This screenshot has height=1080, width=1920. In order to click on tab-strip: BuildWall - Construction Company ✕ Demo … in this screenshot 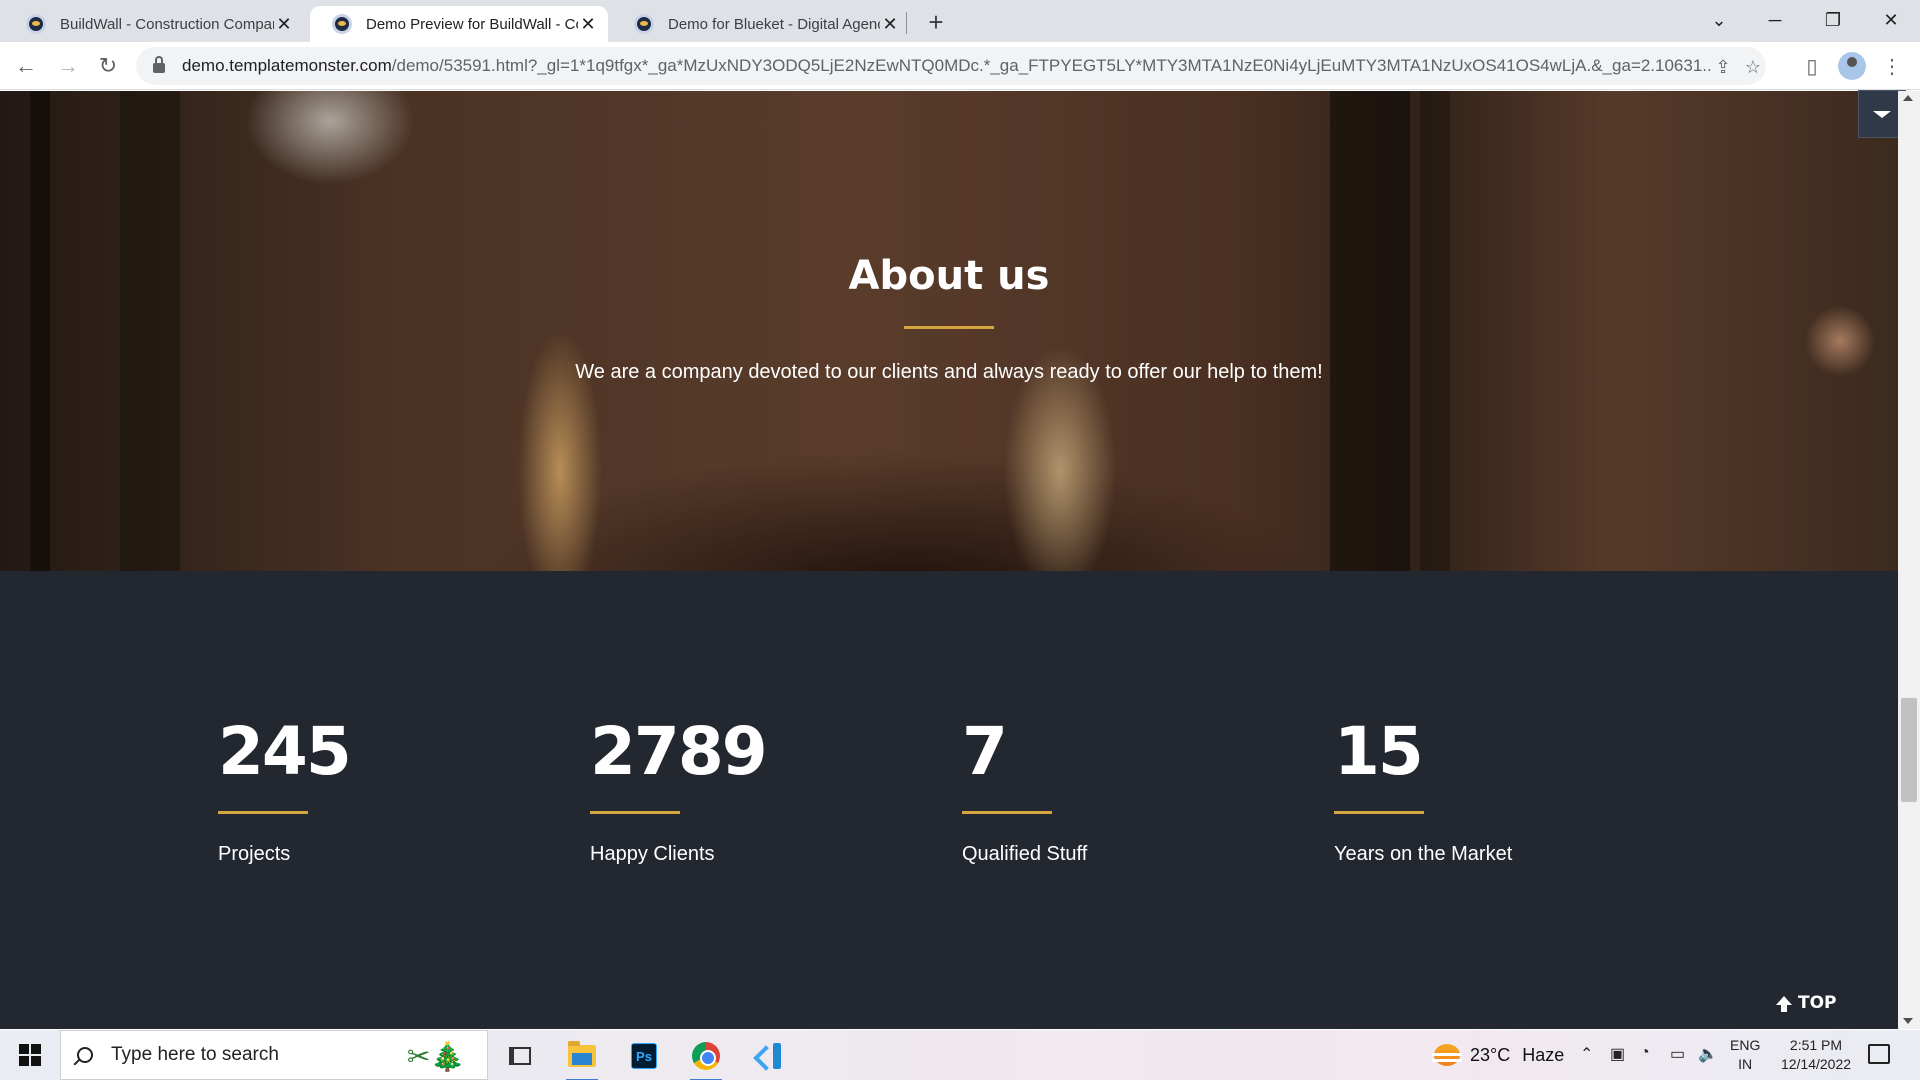, I will do `click(960, 21)`.